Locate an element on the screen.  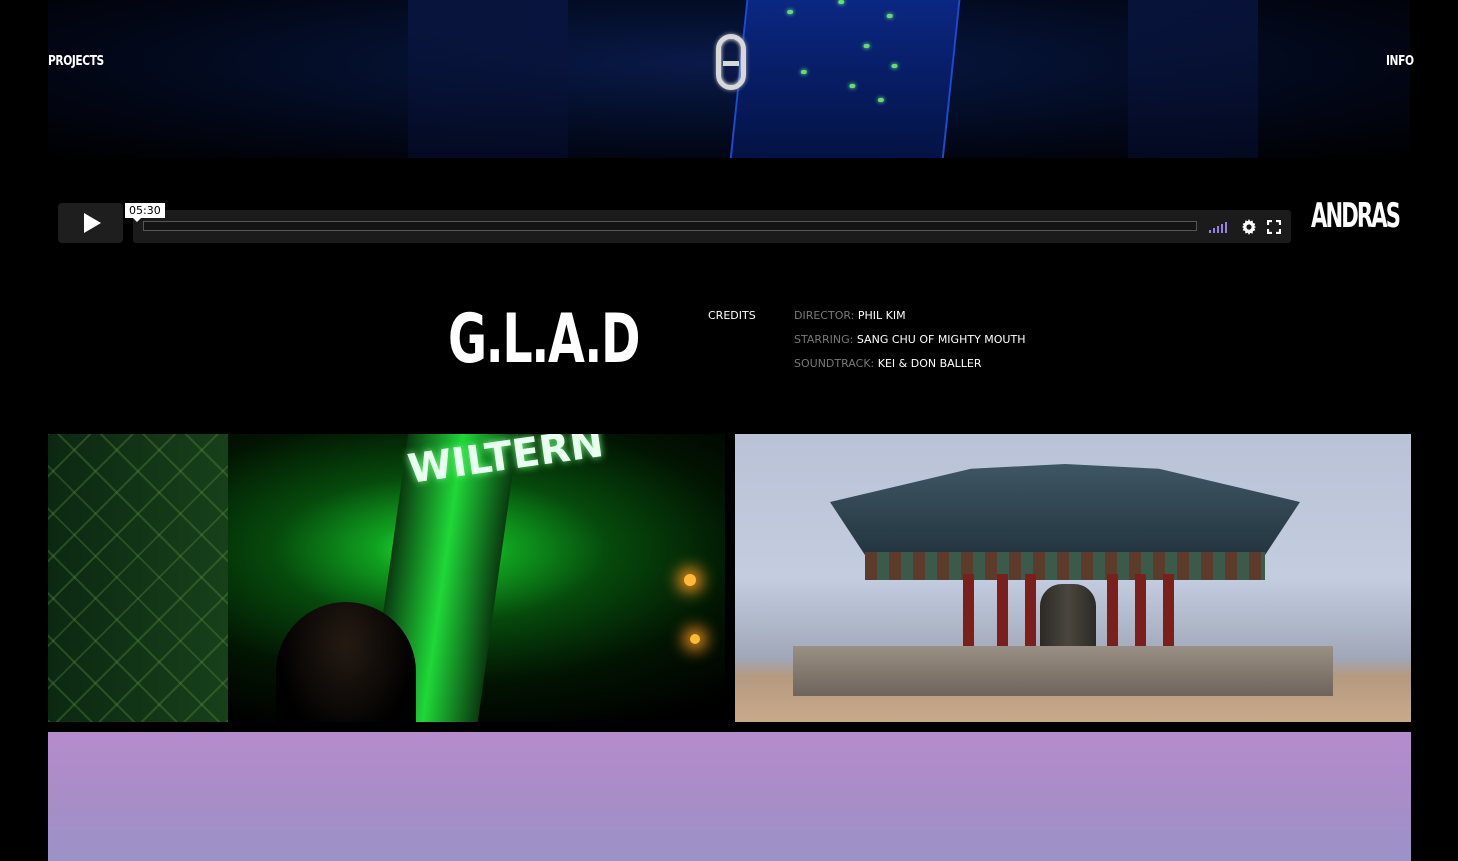
bell-shape is located at coordinates (1068, 619).